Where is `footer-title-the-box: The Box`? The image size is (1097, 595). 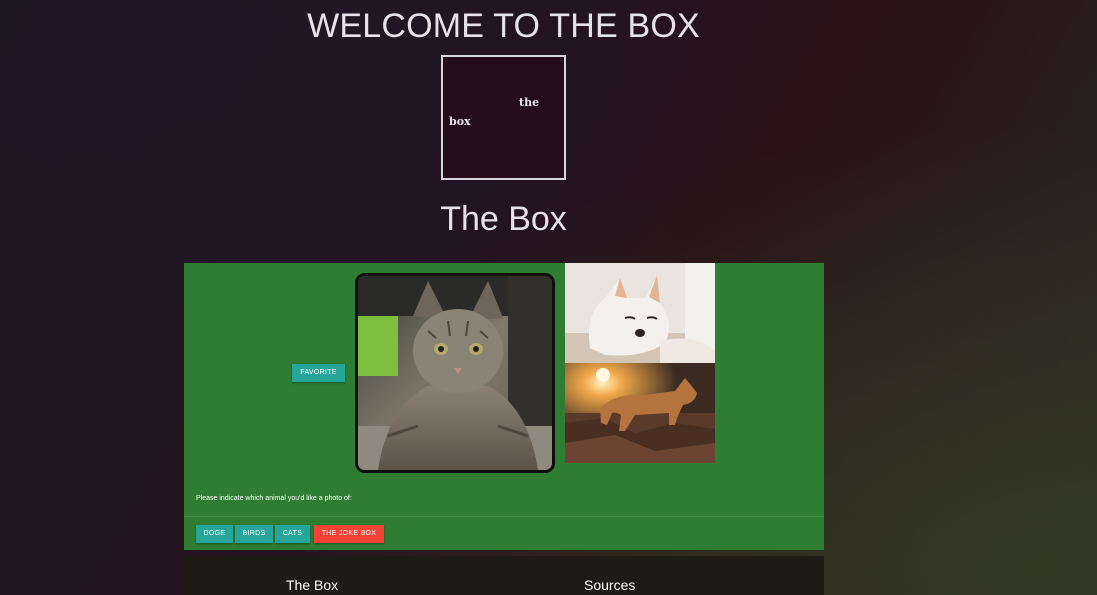 footer-title-the-box: The Box is located at coordinates (312, 585).